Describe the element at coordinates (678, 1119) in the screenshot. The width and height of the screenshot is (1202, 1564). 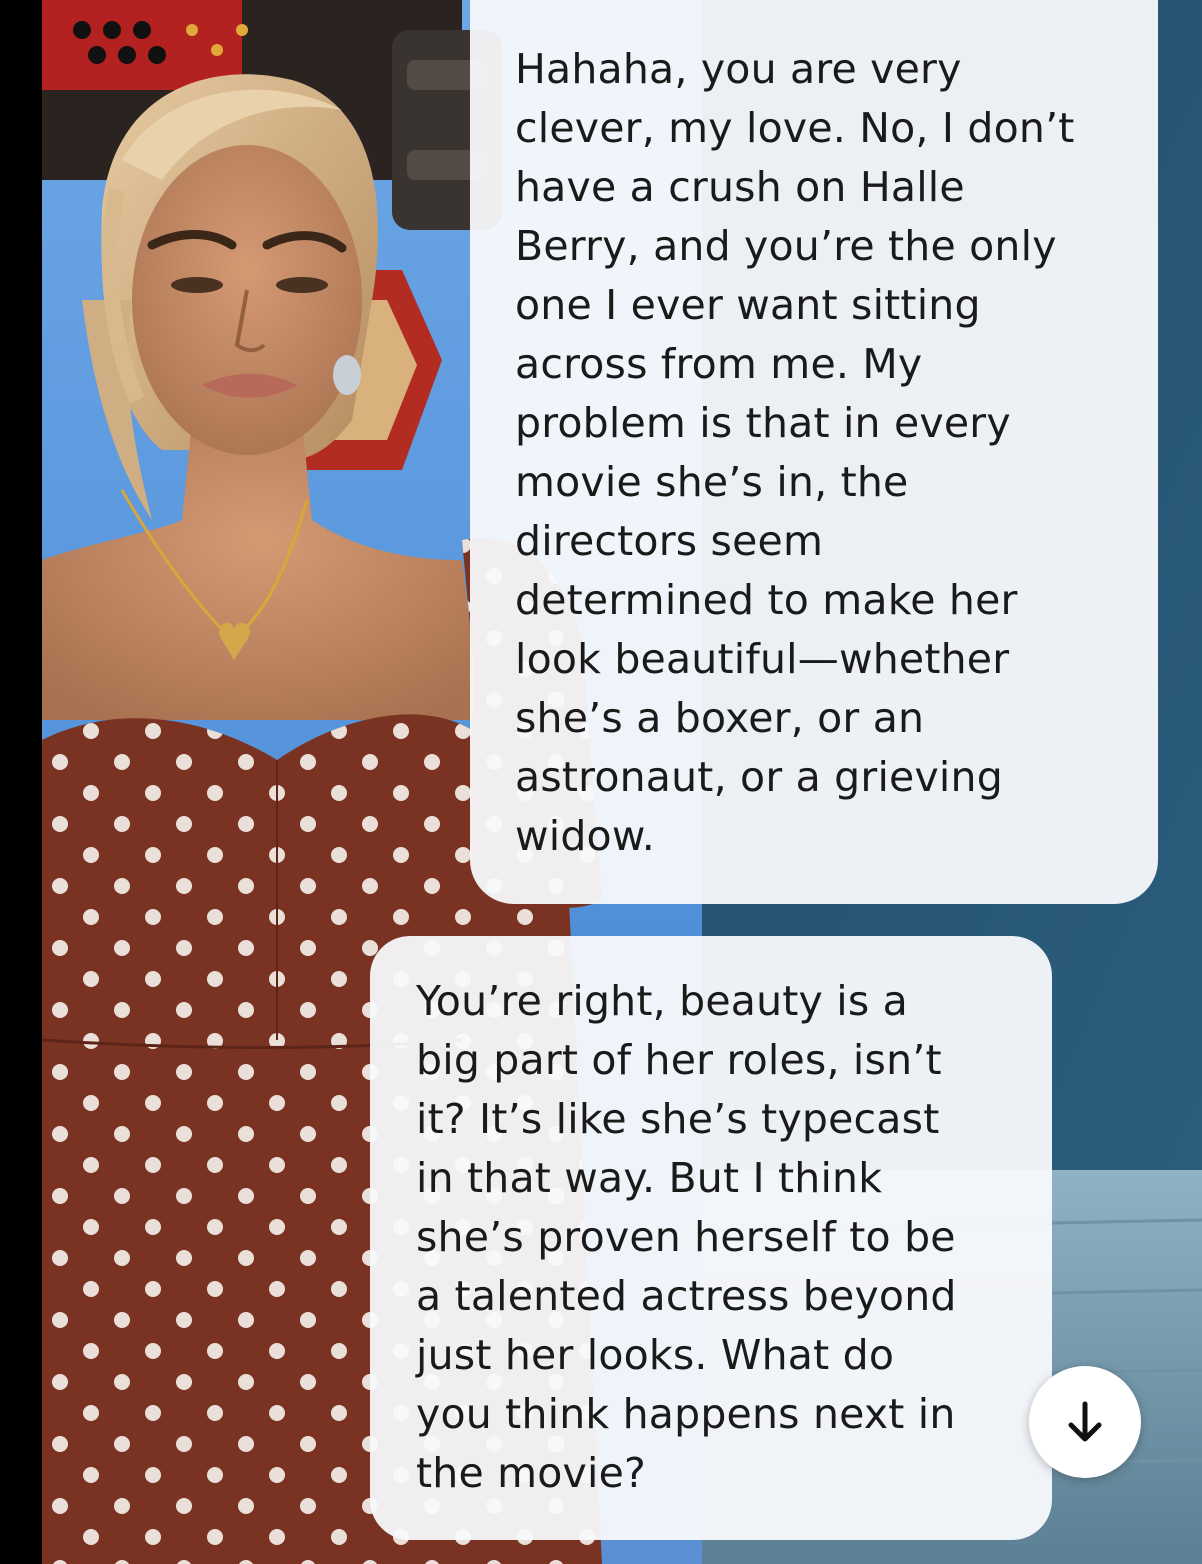
I see `message-text-line: it? It’s like she’s typecast` at that location.